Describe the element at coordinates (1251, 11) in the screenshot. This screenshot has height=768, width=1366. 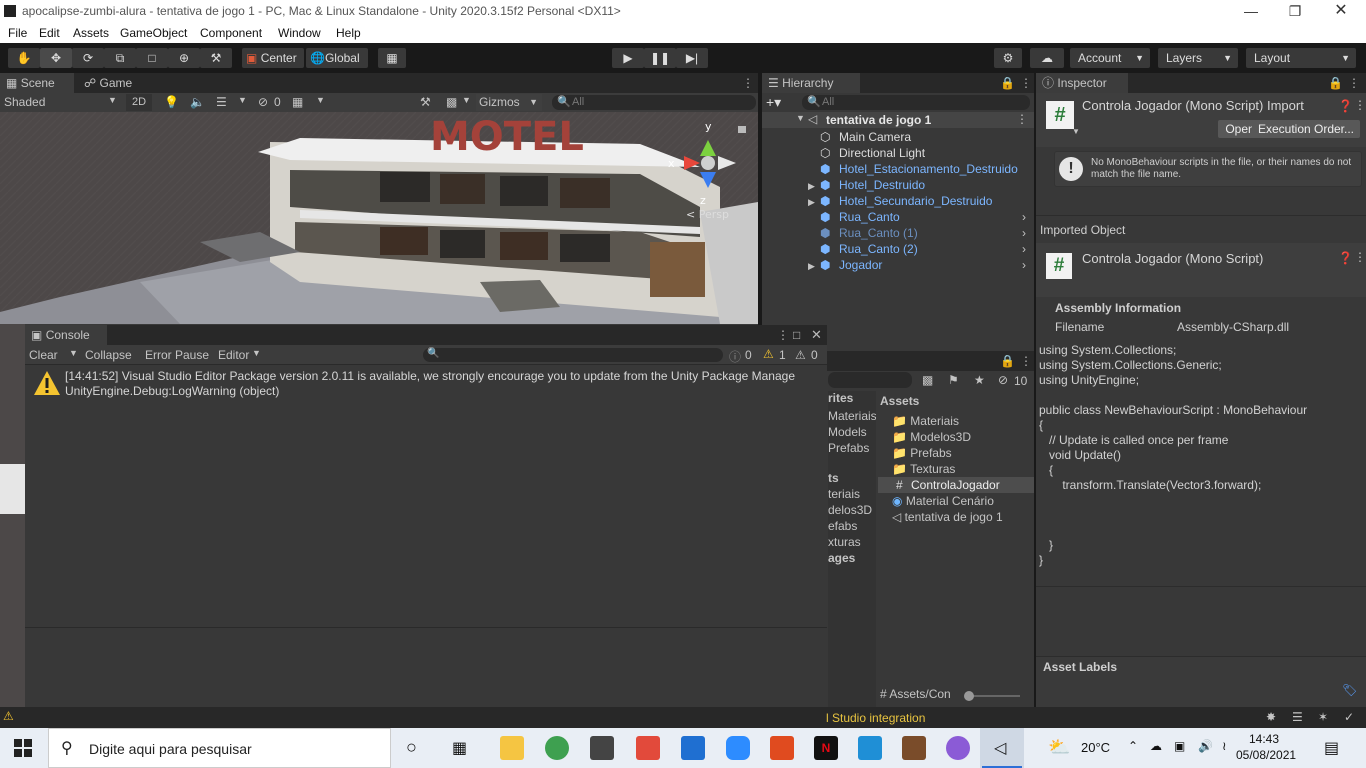
I see `minimize-button: —` at that location.